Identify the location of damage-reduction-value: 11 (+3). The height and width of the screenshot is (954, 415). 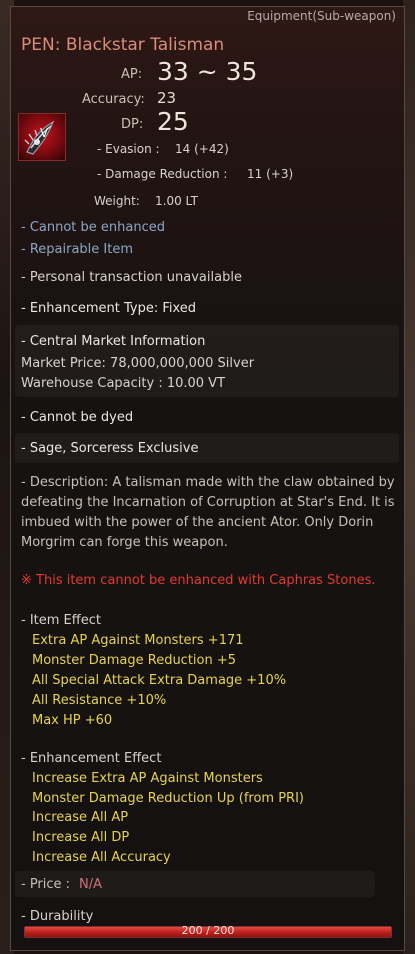
(270, 174).